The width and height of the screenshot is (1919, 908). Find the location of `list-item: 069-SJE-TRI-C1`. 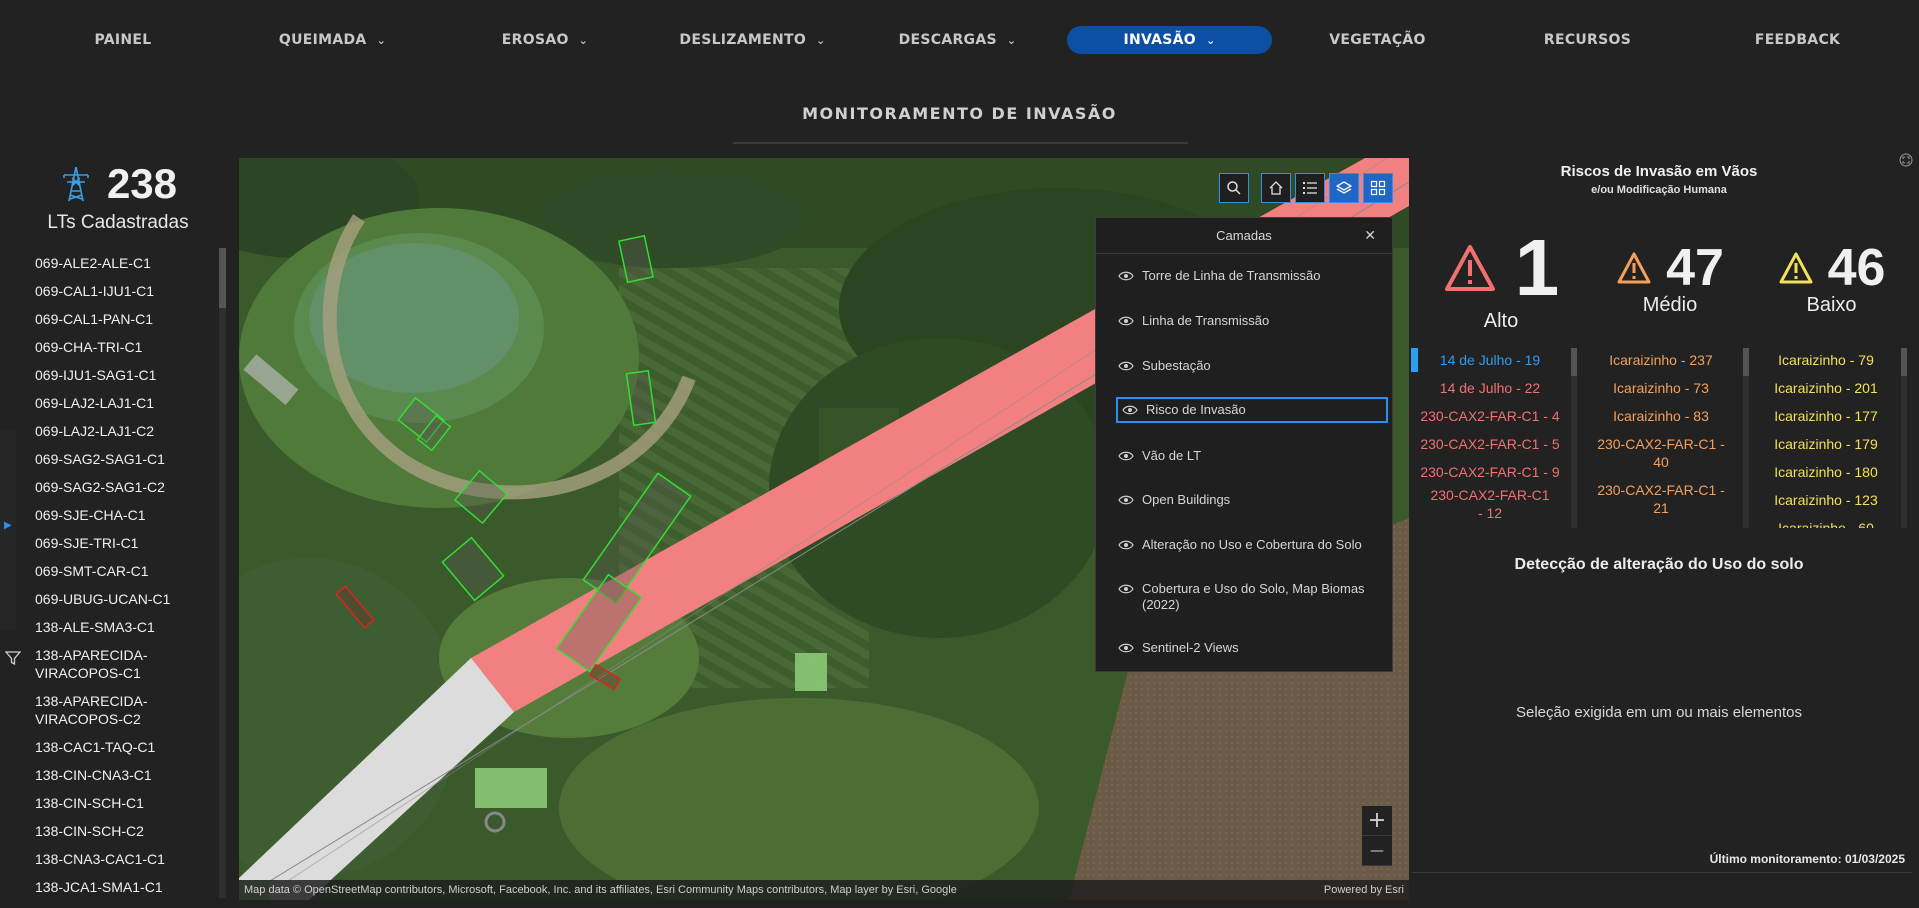

list-item: 069-SJE-TRI-C1 is located at coordinates (125, 543).